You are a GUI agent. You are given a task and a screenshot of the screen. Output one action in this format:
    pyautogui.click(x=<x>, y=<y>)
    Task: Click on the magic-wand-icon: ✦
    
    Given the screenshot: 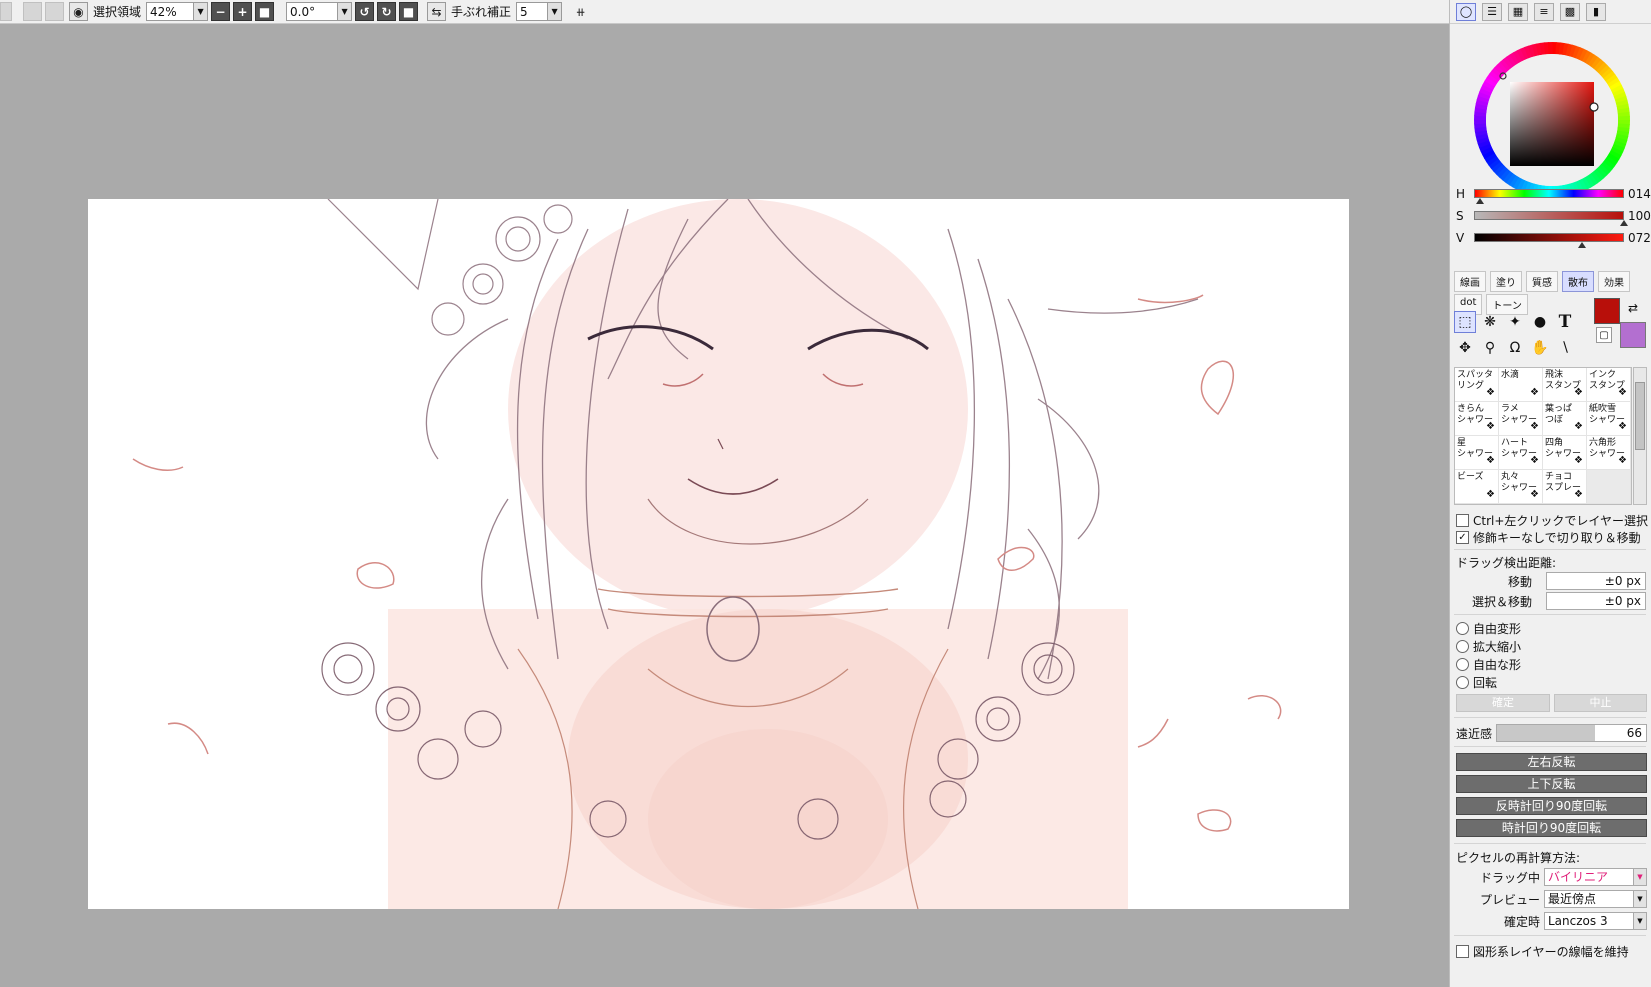 What is the action you would take?
    pyautogui.click(x=1515, y=322)
    